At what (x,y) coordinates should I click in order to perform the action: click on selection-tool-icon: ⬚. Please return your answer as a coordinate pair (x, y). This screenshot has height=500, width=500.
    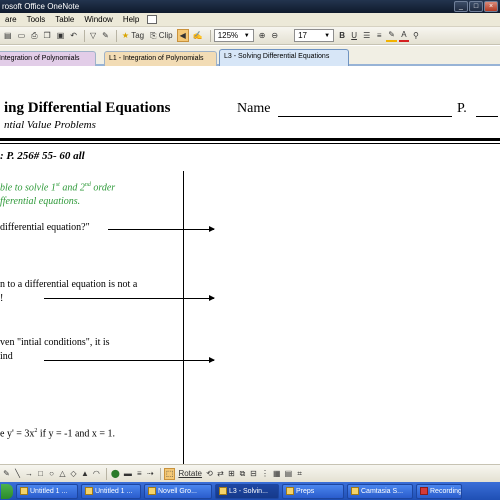
    Looking at the image, I should click on (169, 473).